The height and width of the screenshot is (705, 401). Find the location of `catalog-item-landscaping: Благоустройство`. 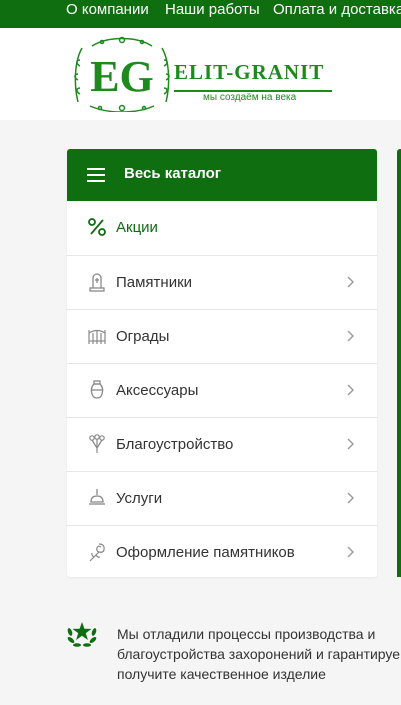

catalog-item-landscaping: Благоустройство is located at coordinates (222, 444).